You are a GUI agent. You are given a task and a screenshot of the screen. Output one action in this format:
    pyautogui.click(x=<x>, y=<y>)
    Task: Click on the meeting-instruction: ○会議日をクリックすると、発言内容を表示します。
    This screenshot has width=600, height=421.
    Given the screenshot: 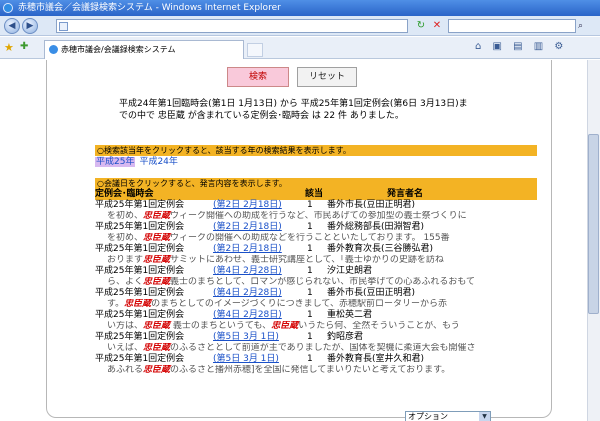 What is the action you would take?
    pyautogui.click(x=316, y=183)
    